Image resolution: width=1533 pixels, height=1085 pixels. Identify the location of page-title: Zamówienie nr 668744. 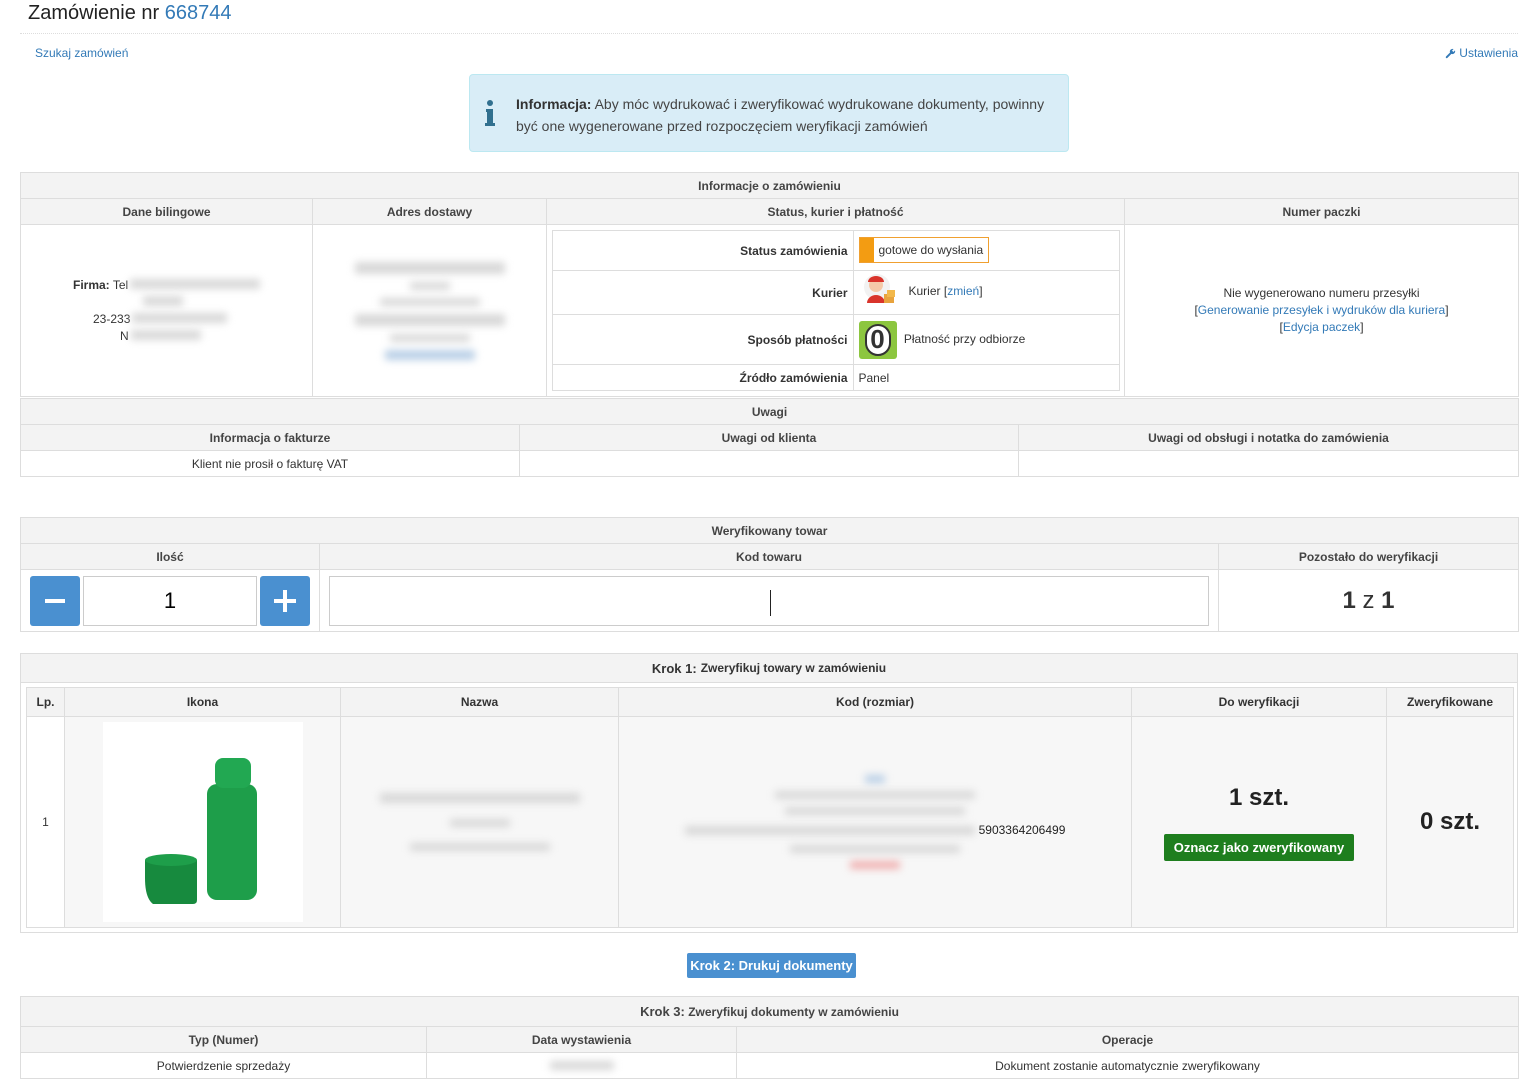
(129, 13).